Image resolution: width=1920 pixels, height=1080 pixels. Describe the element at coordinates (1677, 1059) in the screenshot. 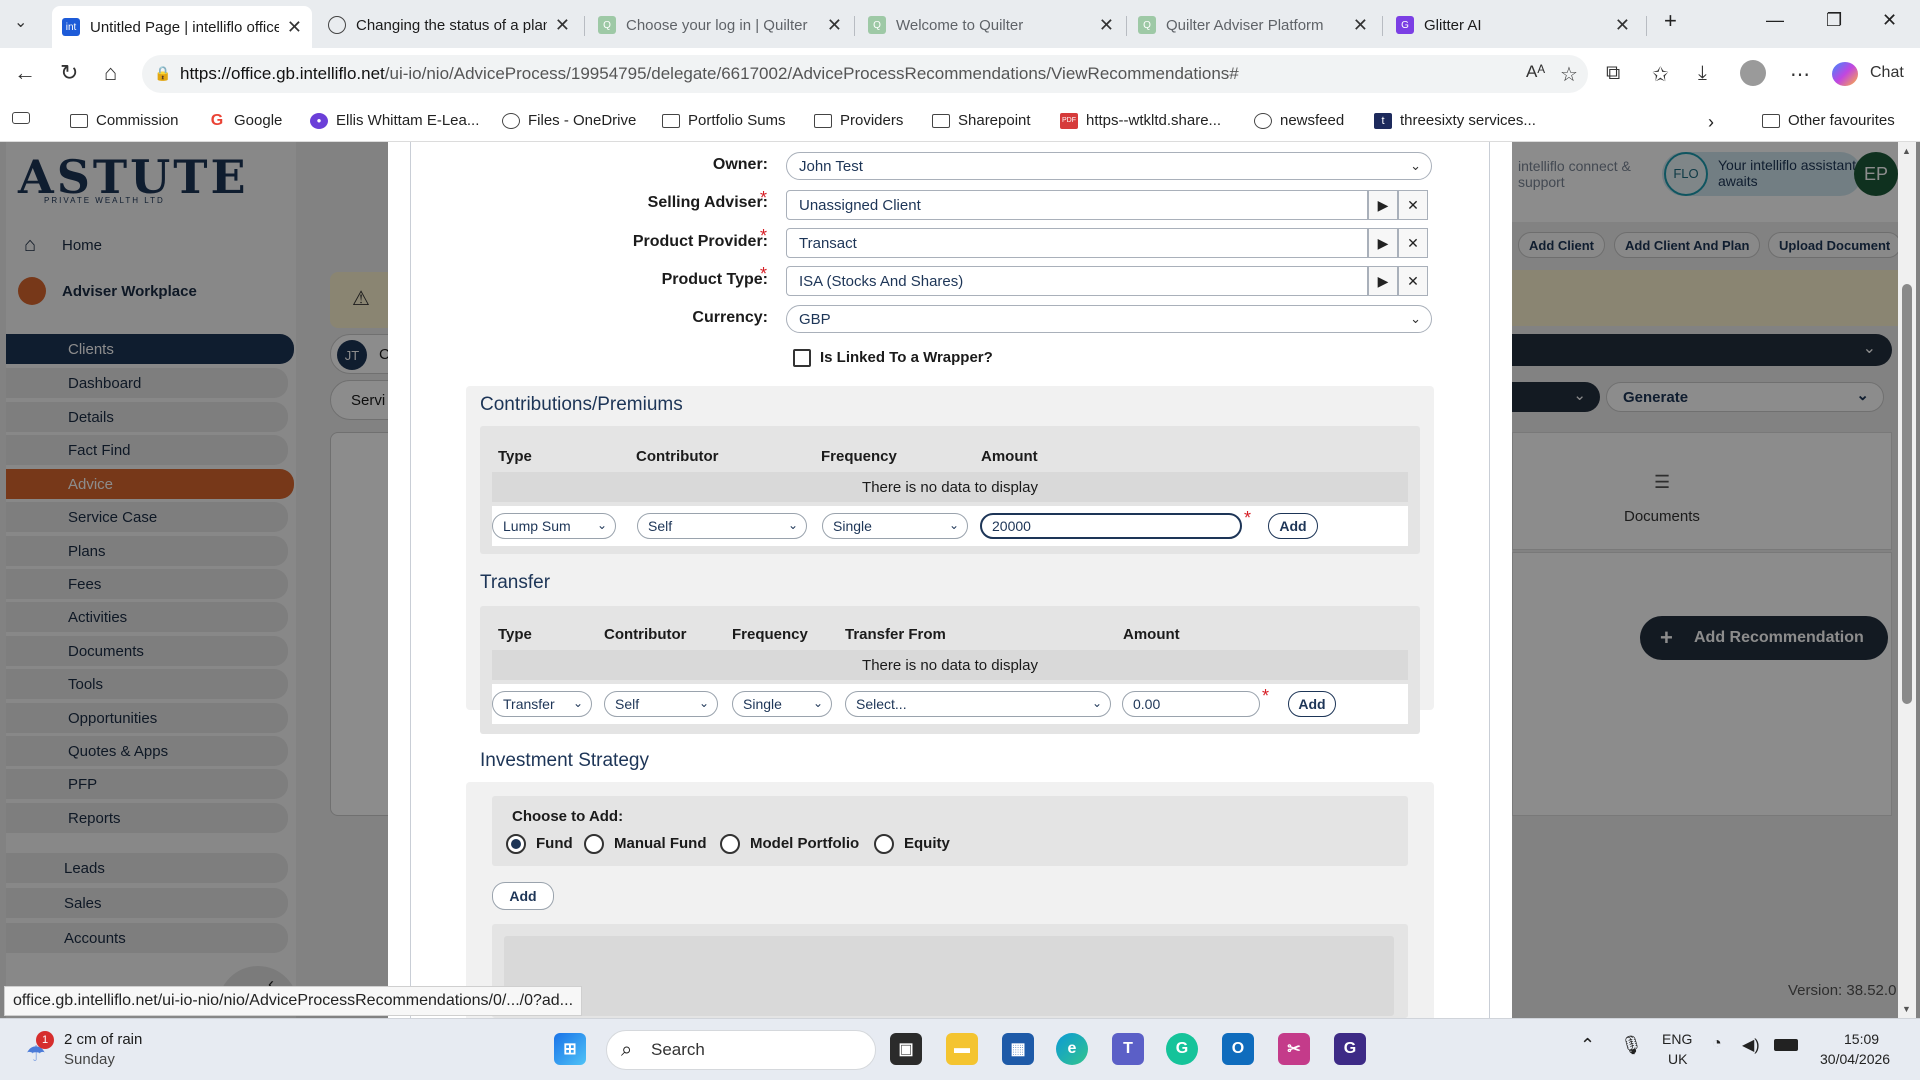

I see `region-label: UK` at that location.